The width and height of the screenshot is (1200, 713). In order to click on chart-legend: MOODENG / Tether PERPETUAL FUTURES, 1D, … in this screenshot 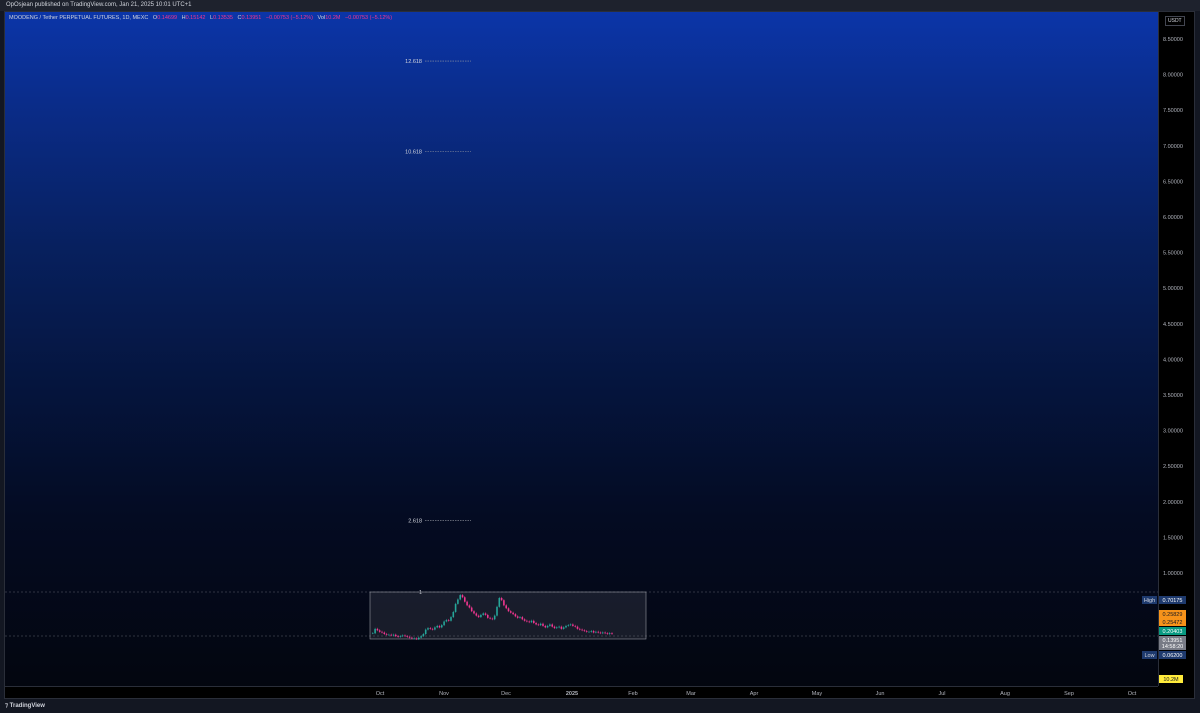, I will do `click(200, 18)`.